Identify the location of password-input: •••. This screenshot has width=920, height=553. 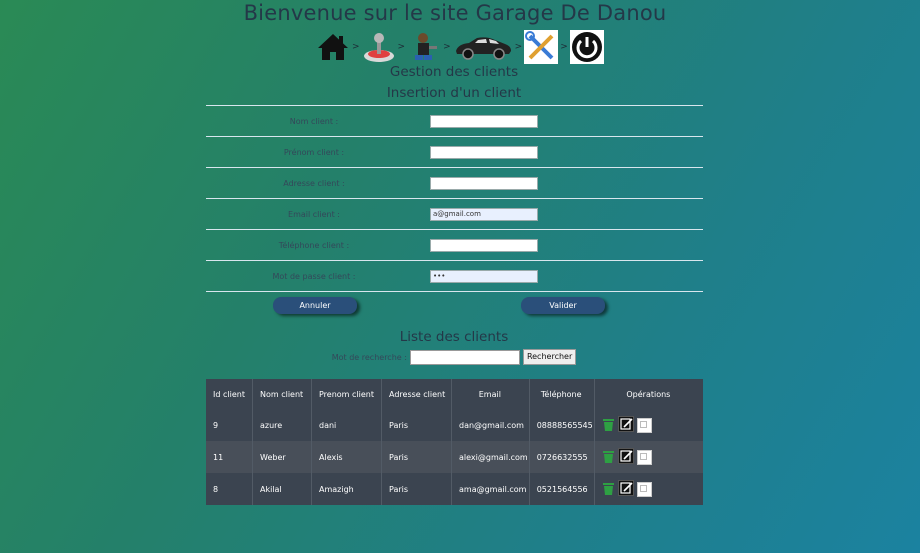
(484, 276).